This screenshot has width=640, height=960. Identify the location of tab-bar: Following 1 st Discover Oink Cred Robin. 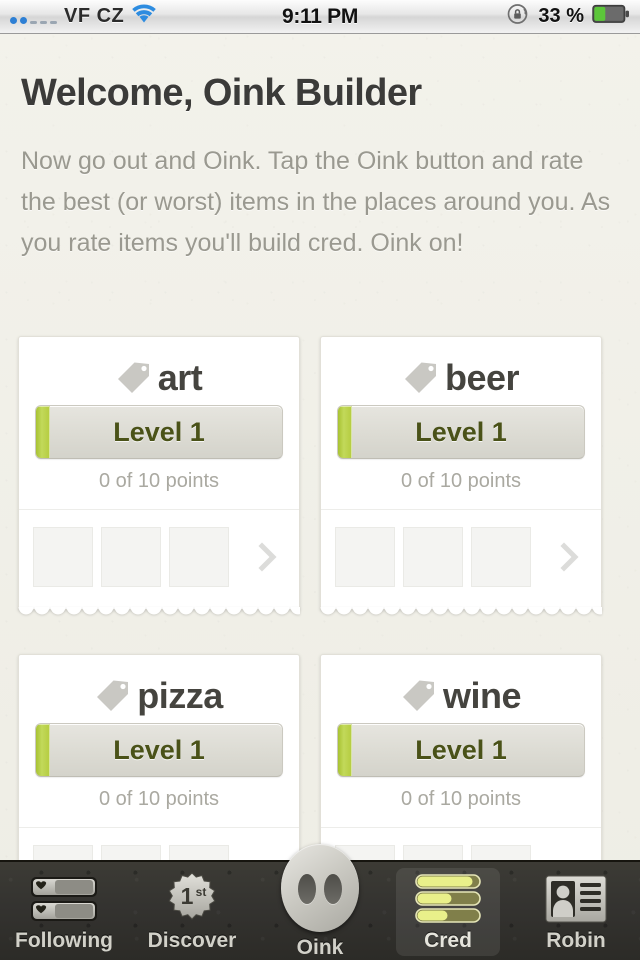
(320, 902).